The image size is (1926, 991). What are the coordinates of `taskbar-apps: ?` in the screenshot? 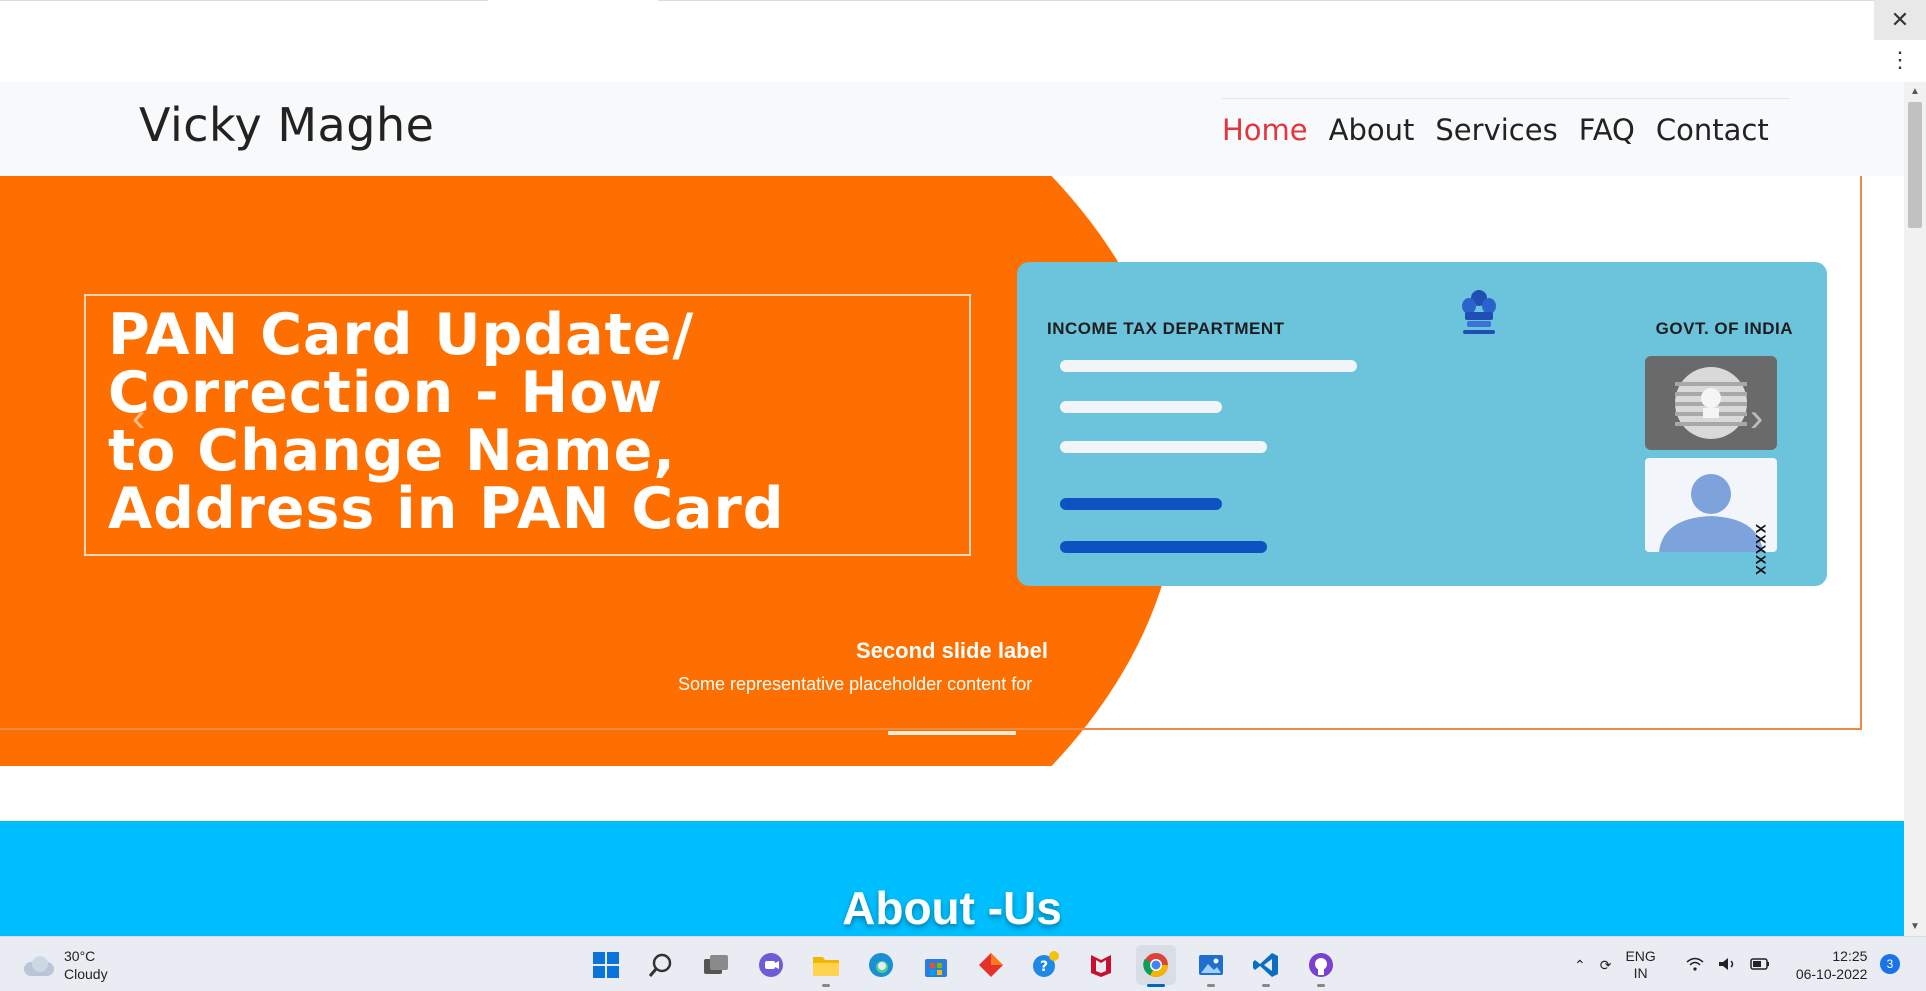 It's located at (971, 966).